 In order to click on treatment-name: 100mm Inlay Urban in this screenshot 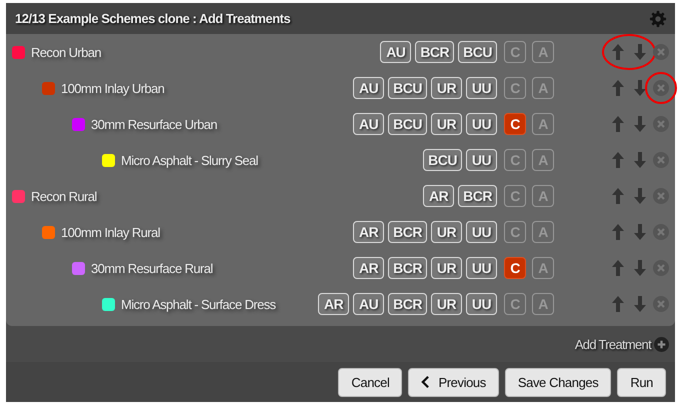, I will do `click(112, 88)`.